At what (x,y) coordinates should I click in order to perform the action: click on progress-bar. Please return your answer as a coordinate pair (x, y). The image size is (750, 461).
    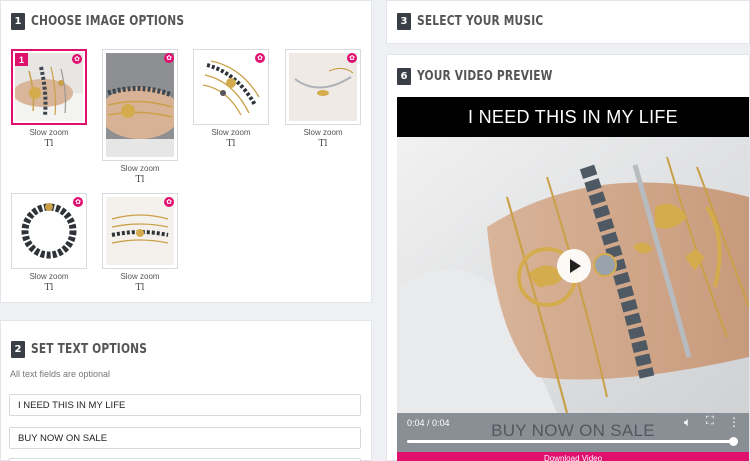
    Looking at the image, I should click on (572, 441).